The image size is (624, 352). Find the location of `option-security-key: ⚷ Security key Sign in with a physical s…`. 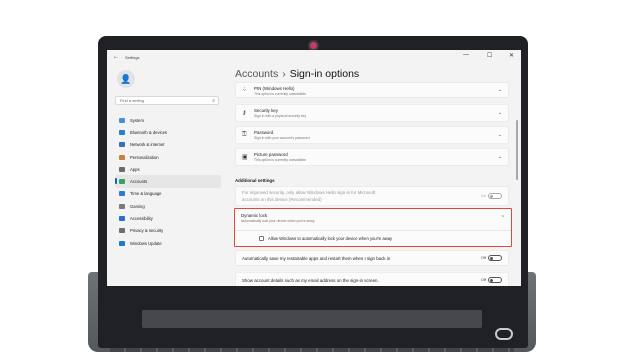

option-security-key: ⚷ Security key Sign in with a physical s… is located at coordinates (372, 113).